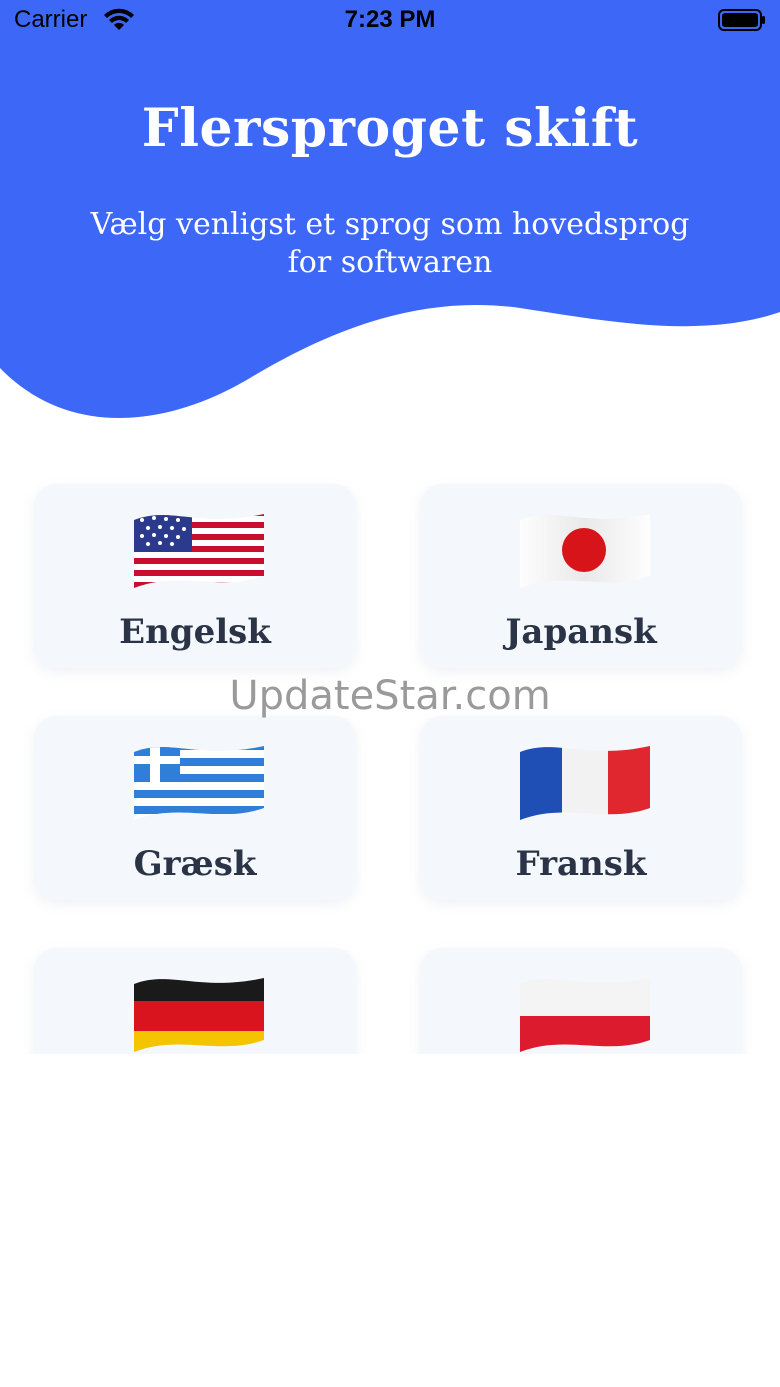  What do you see at coordinates (741, 20) in the screenshot?
I see `battery-icon` at bounding box center [741, 20].